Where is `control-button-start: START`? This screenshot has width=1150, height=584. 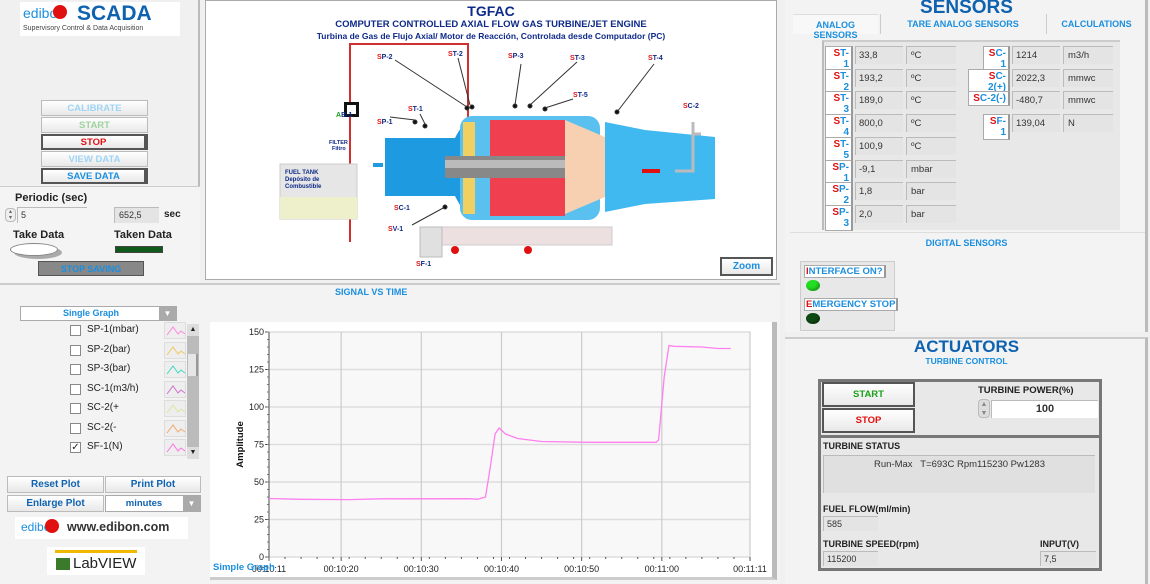
control-button-start: START is located at coordinates (94, 125).